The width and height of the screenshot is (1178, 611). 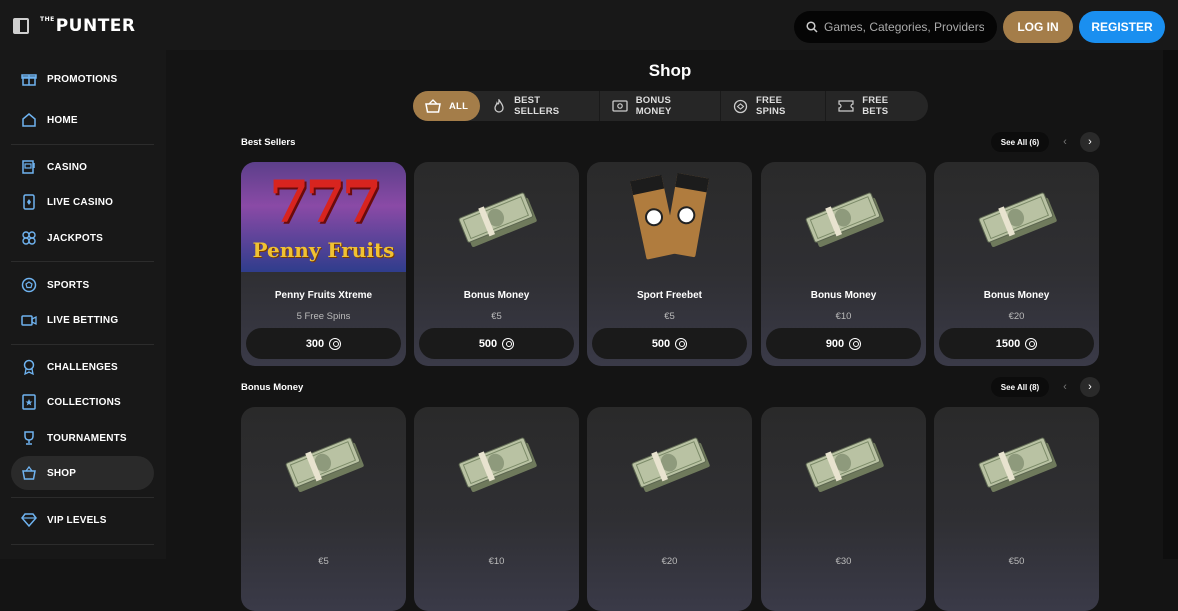 I want to click on sidebar-item-label: SHOP, so click(x=62, y=473).